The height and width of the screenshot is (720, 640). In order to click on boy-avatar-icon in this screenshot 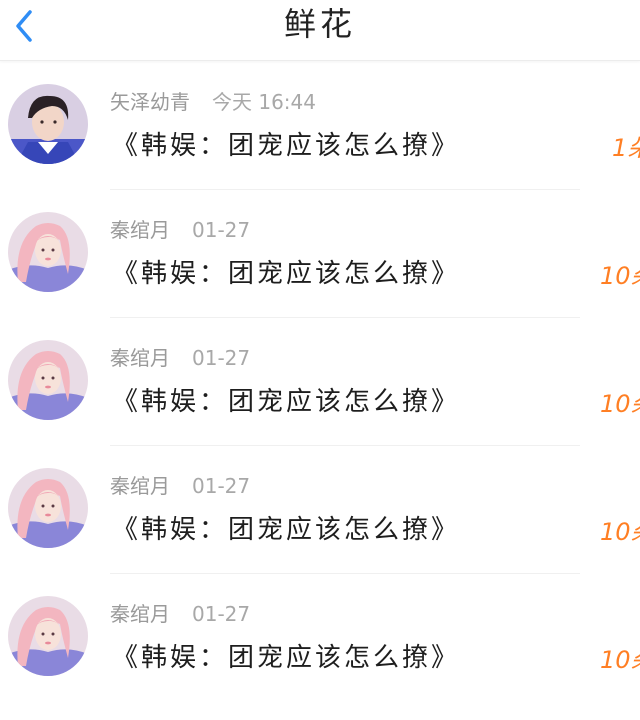, I will do `click(48, 124)`.